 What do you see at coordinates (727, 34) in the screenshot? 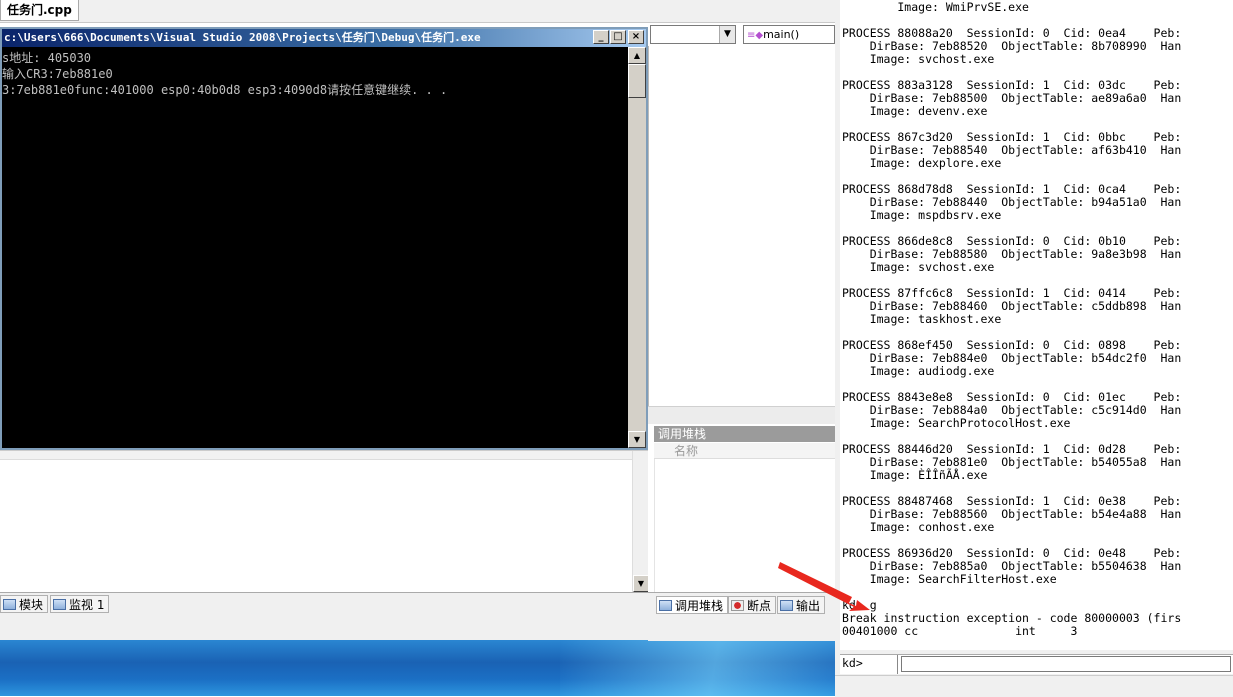
I see `chevron-down-icon: ▼` at bounding box center [727, 34].